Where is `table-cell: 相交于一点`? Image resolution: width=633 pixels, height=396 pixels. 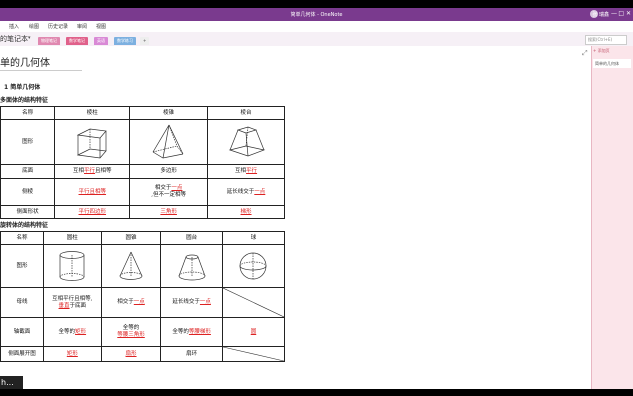 table-cell: 相交于一点 is located at coordinates (131, 302).